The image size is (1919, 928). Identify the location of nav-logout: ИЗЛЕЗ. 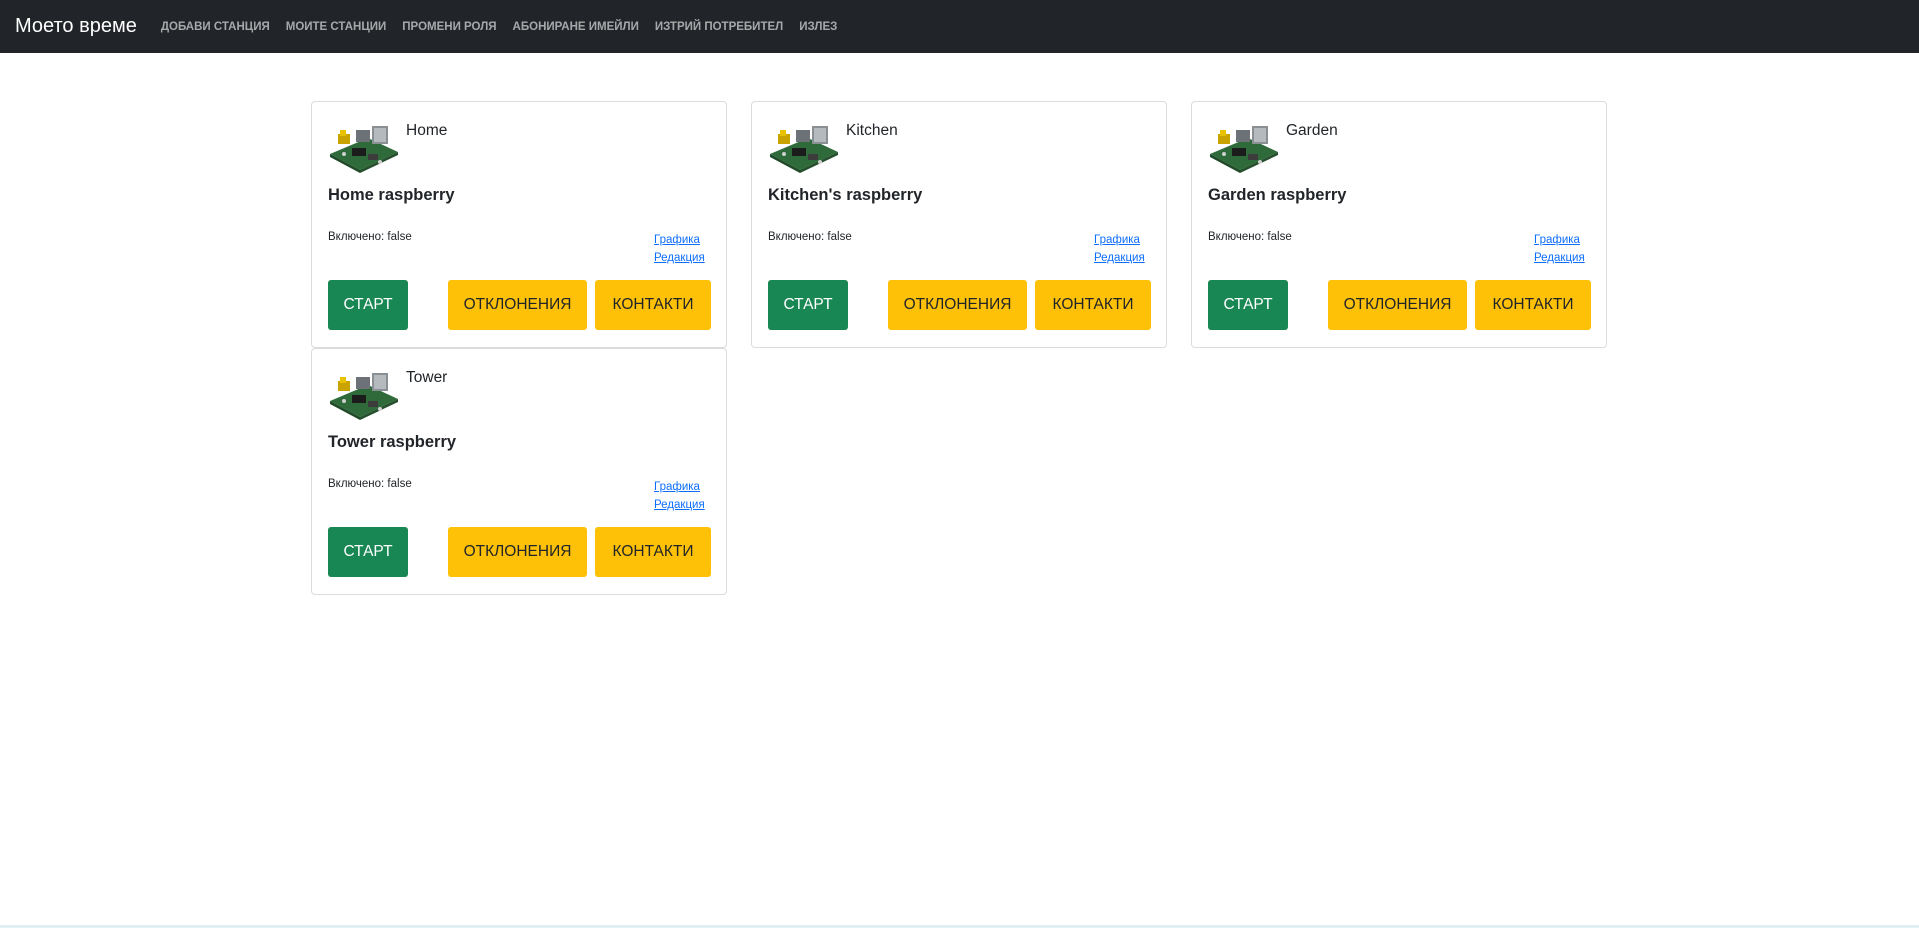
(818, 27).